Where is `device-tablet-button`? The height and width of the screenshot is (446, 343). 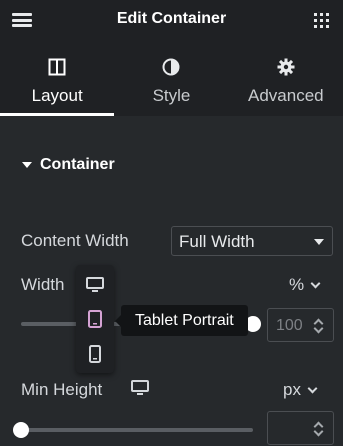
device-tablet-button is located at coordinates (95, 319).